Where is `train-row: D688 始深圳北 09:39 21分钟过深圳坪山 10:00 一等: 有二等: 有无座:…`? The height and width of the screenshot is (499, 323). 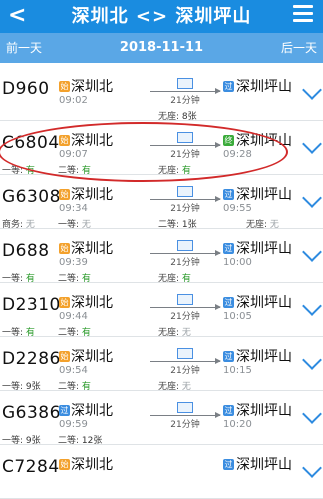
train-row: D688 始深圳北 09:39 21分钟过深圳坪山 10:00 一等: 有二等: 有无座:… is located at coordinates (161, 256).